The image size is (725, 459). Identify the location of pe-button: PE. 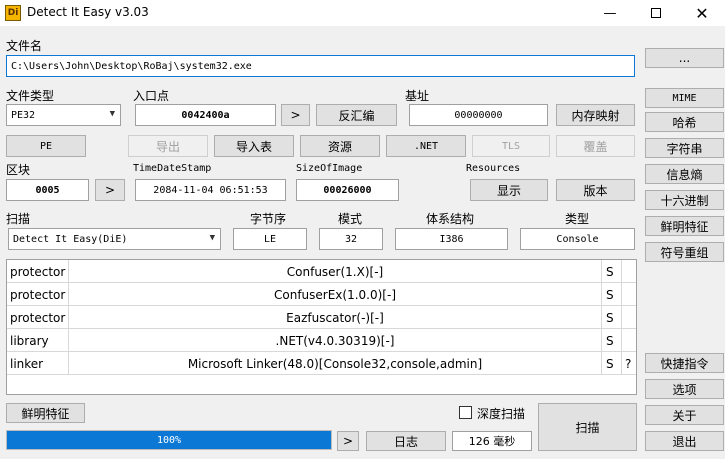
(46, 146).